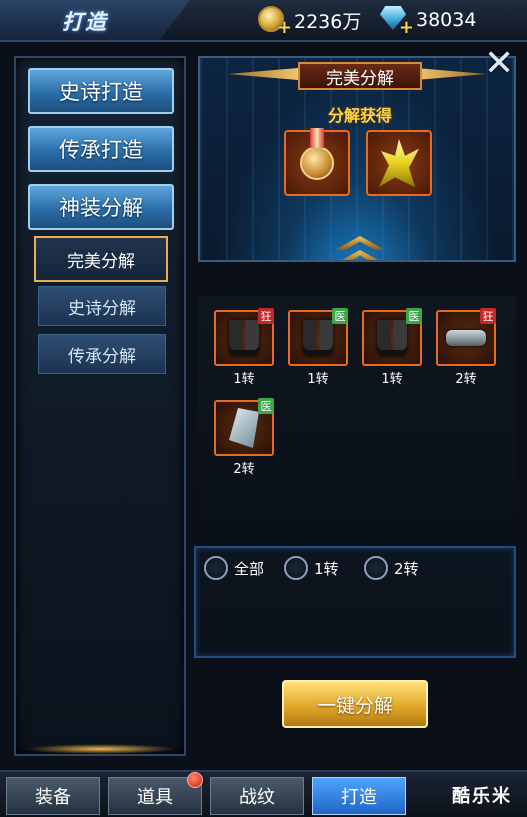  I want to click on filter-label: 全部, so click(249, 568).